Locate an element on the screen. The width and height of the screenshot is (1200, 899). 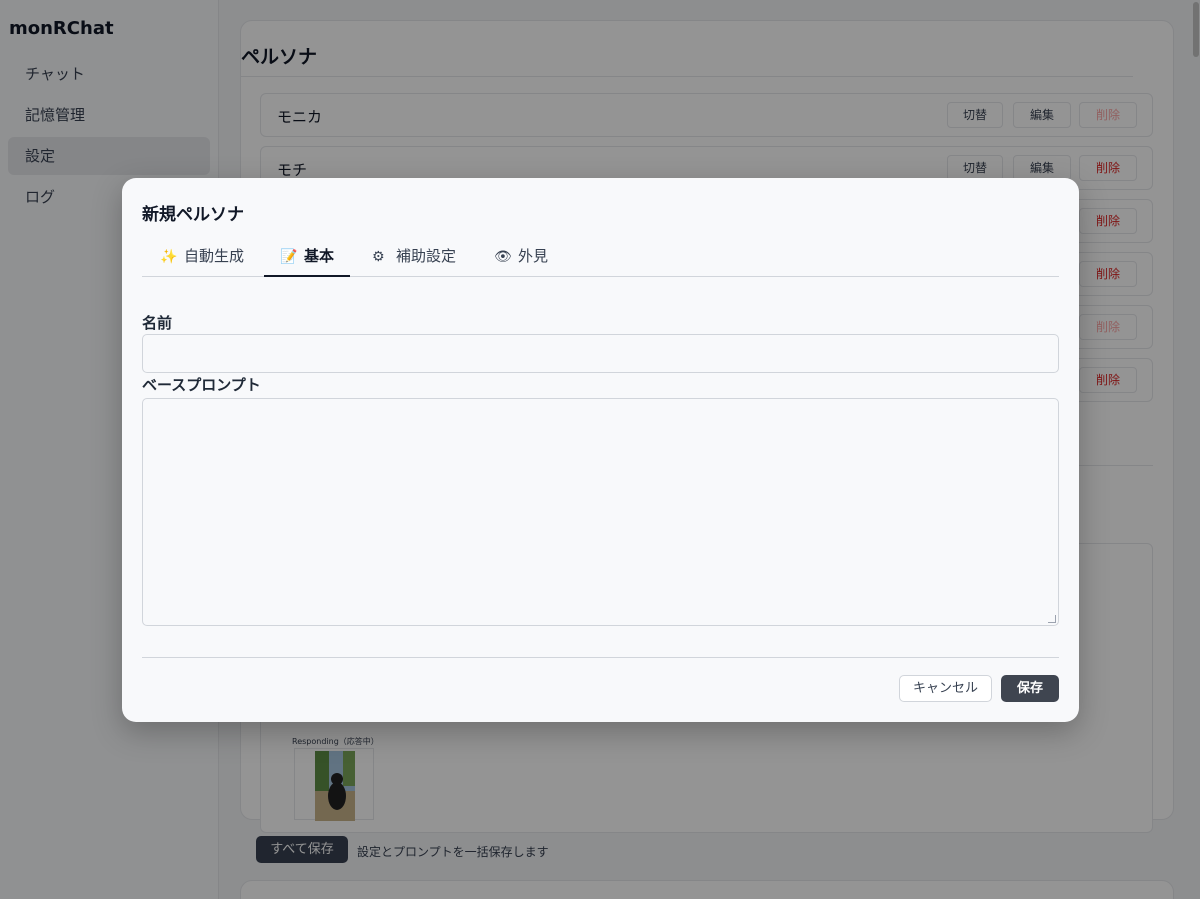
cancel-button: キャンセル is located at coordinates (945, 688).